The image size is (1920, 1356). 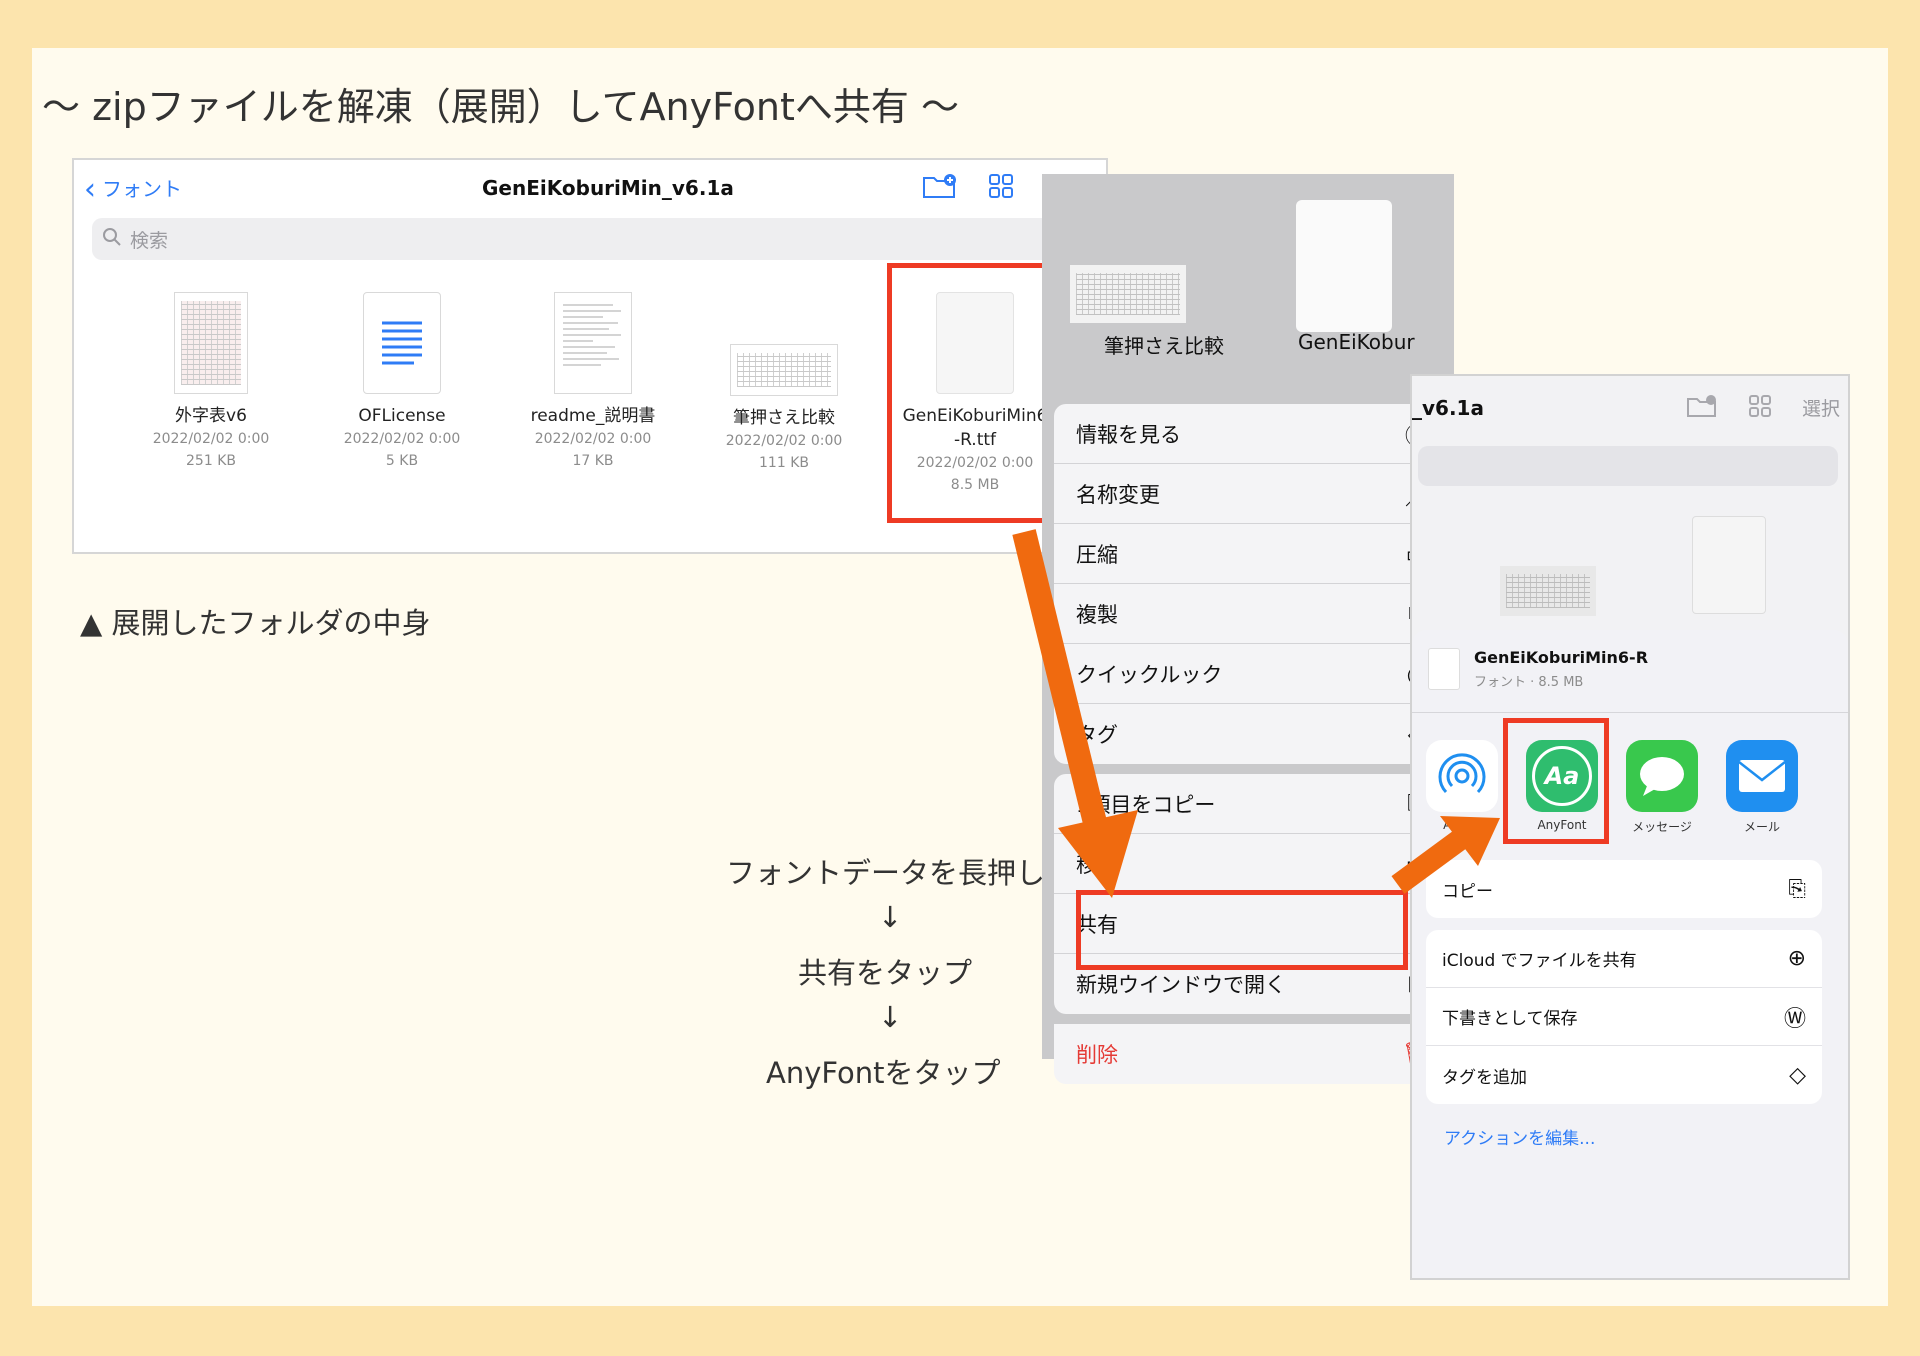 What do you see at coordinates (1249, 614) in the screenshot?
I see `menu-item-duplicate: 複製⧉` at bounding box center [1249, 614].